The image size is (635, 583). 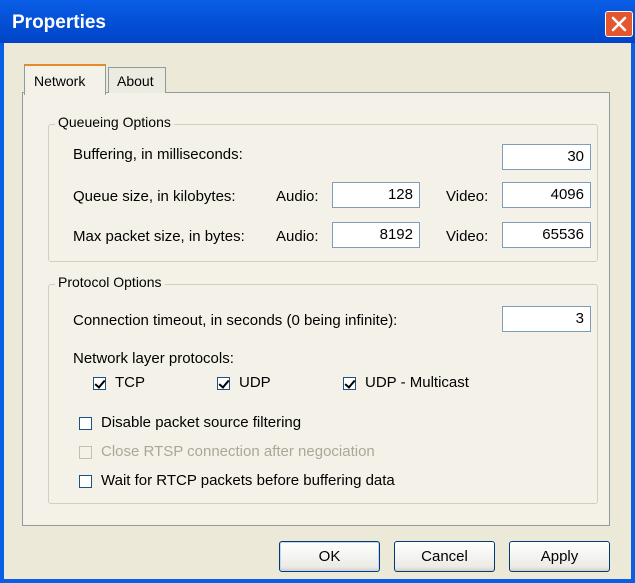 I want to click on tab-network-label: Network, so click(x=60, y=81).